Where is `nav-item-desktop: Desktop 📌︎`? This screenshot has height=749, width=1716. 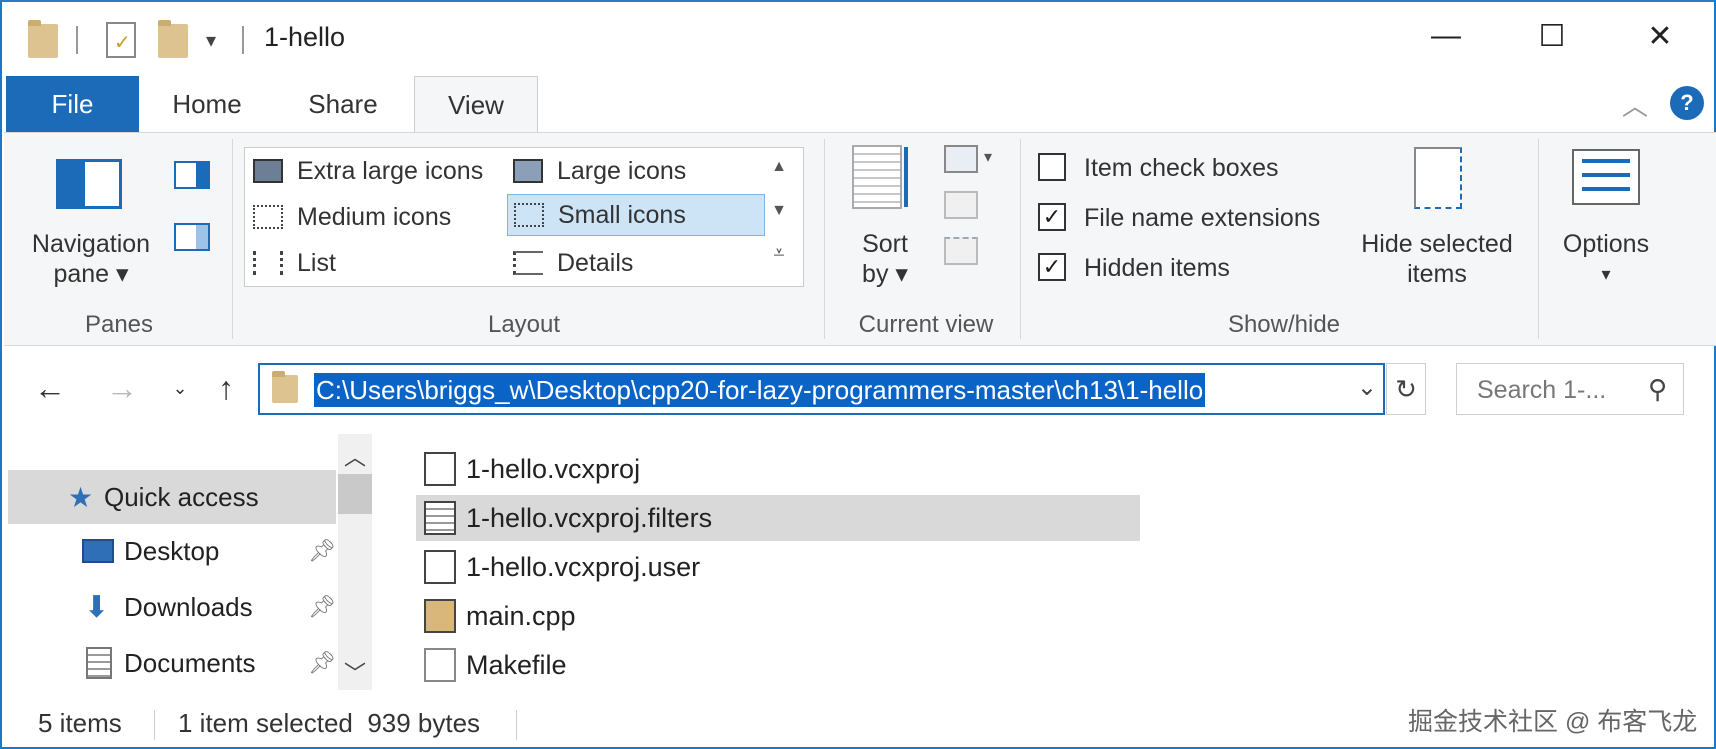 nav-item-desktop: Desktop 📌︎ is located at coordinates (172, 551).